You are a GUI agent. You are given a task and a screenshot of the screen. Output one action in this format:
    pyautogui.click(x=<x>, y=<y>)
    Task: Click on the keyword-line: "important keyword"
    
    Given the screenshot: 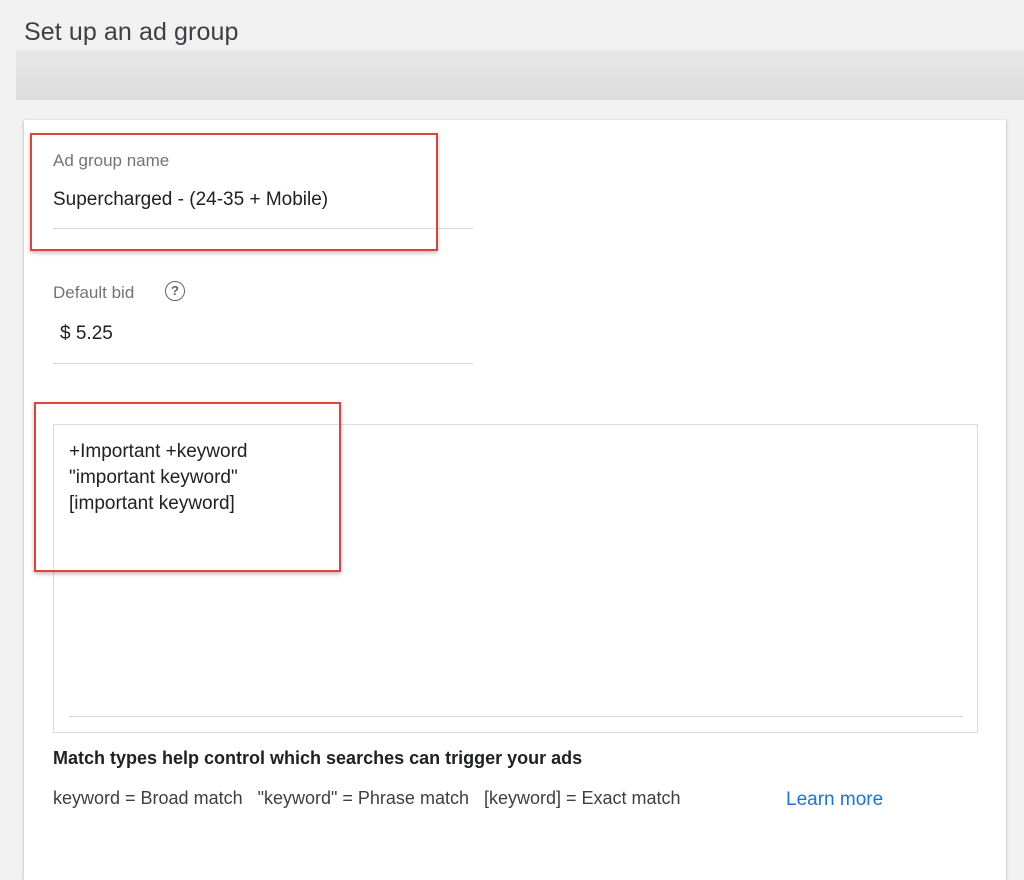 What is the action you would take?
    pyautogui.click(x=153, y=477)
    